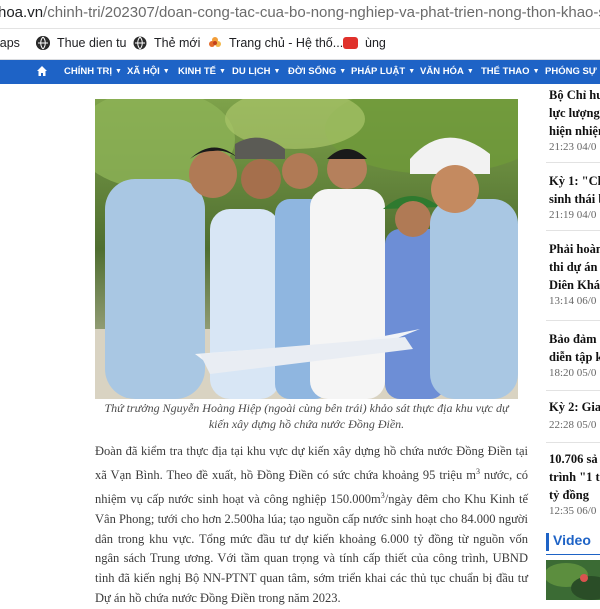 This screenshot has height=609, width=600. I want to click on news-title-line: lực lượng, so click(574, 113).